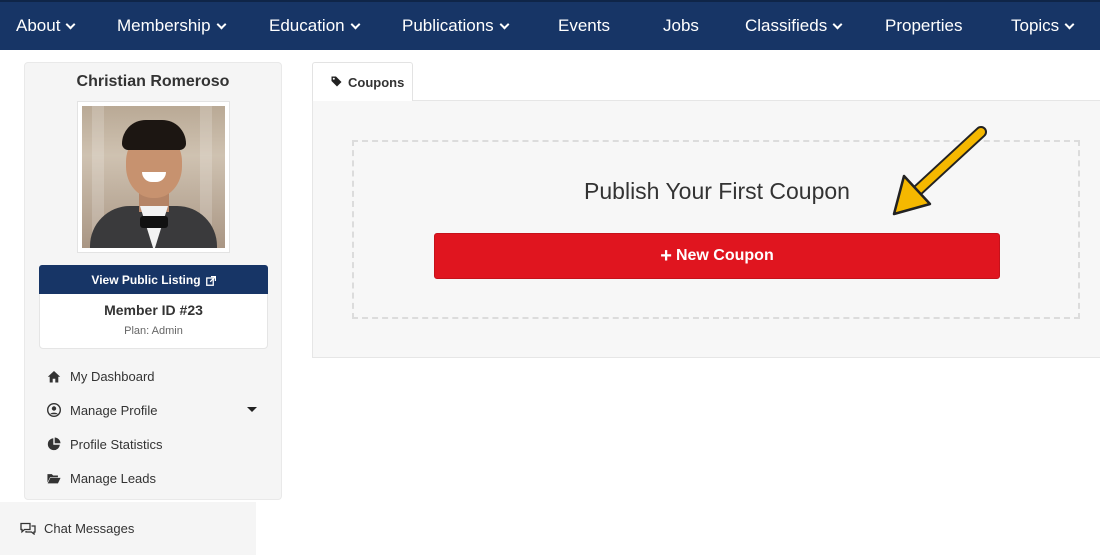  I want to click on chat-icon, so click(28, 528).